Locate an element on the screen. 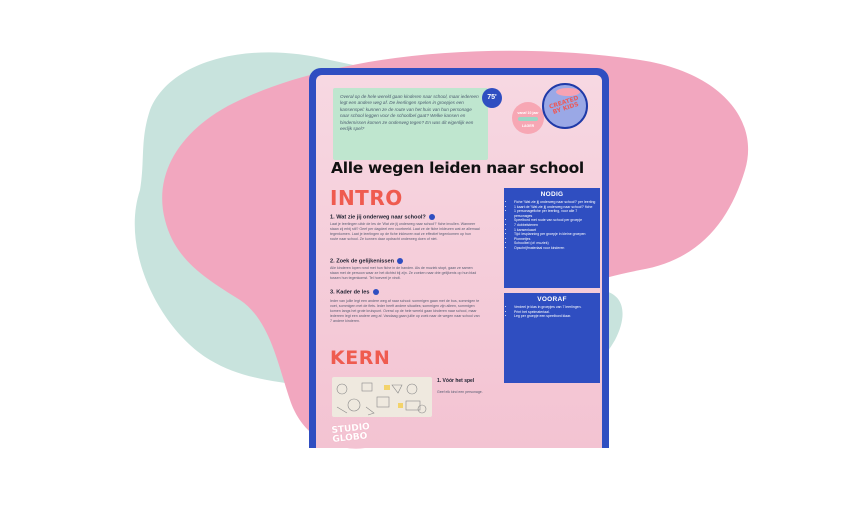 Image resolution: width=858 pixels, height=506 pixels. duration-badge: 75' is located at coordinates (492, 98).